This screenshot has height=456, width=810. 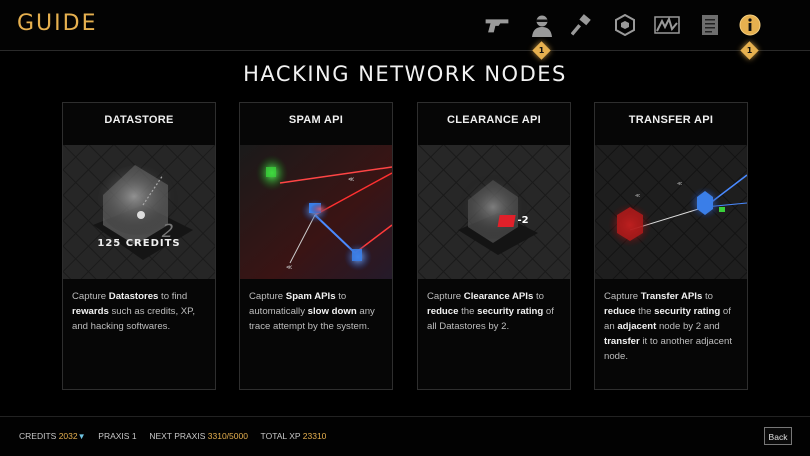 What do you see at coordinates (68, 436) in the screenshot?
I see `credits-value: 2032` at bounding box center [68, 436].